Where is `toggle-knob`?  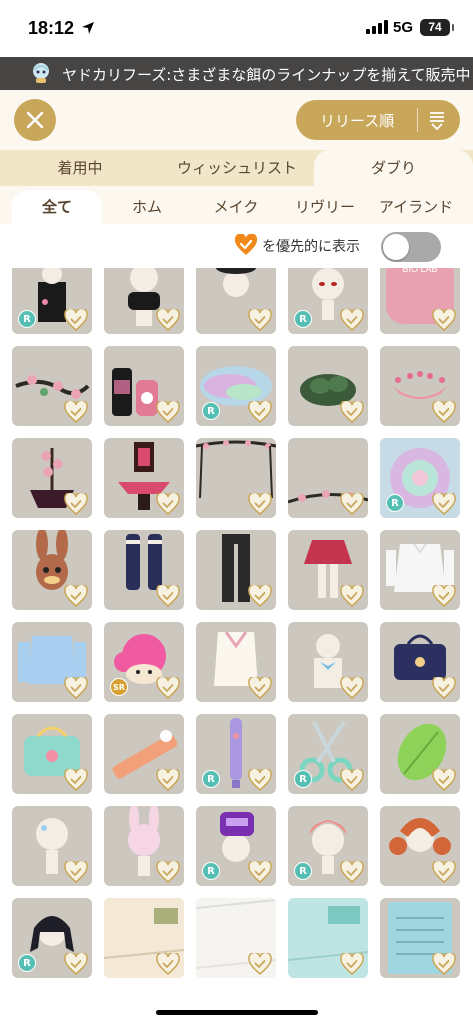 toggle-knob is located at coordinates (396, 247).